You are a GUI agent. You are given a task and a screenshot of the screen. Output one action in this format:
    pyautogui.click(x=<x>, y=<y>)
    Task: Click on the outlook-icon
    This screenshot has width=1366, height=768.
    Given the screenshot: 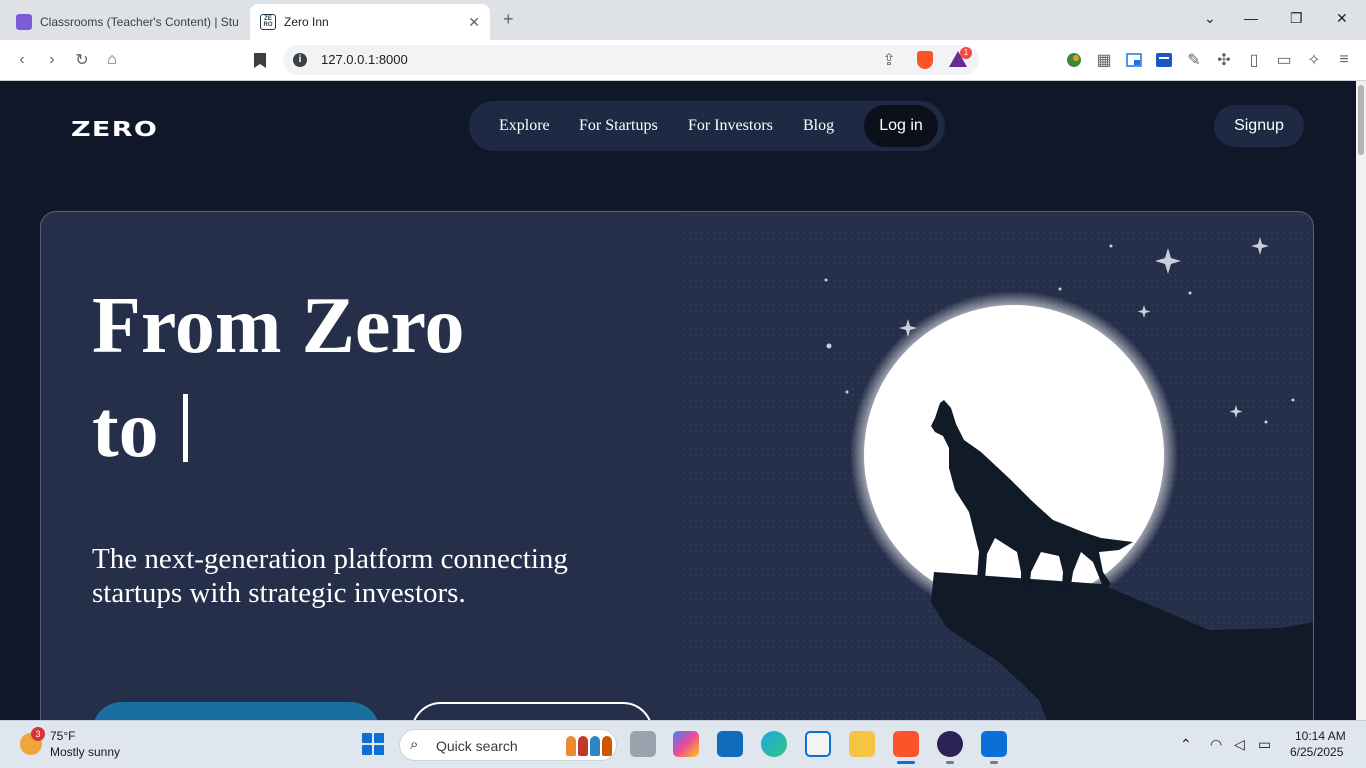 What is the action you would take?
    pyautogui.click(x=730, y=744)
    